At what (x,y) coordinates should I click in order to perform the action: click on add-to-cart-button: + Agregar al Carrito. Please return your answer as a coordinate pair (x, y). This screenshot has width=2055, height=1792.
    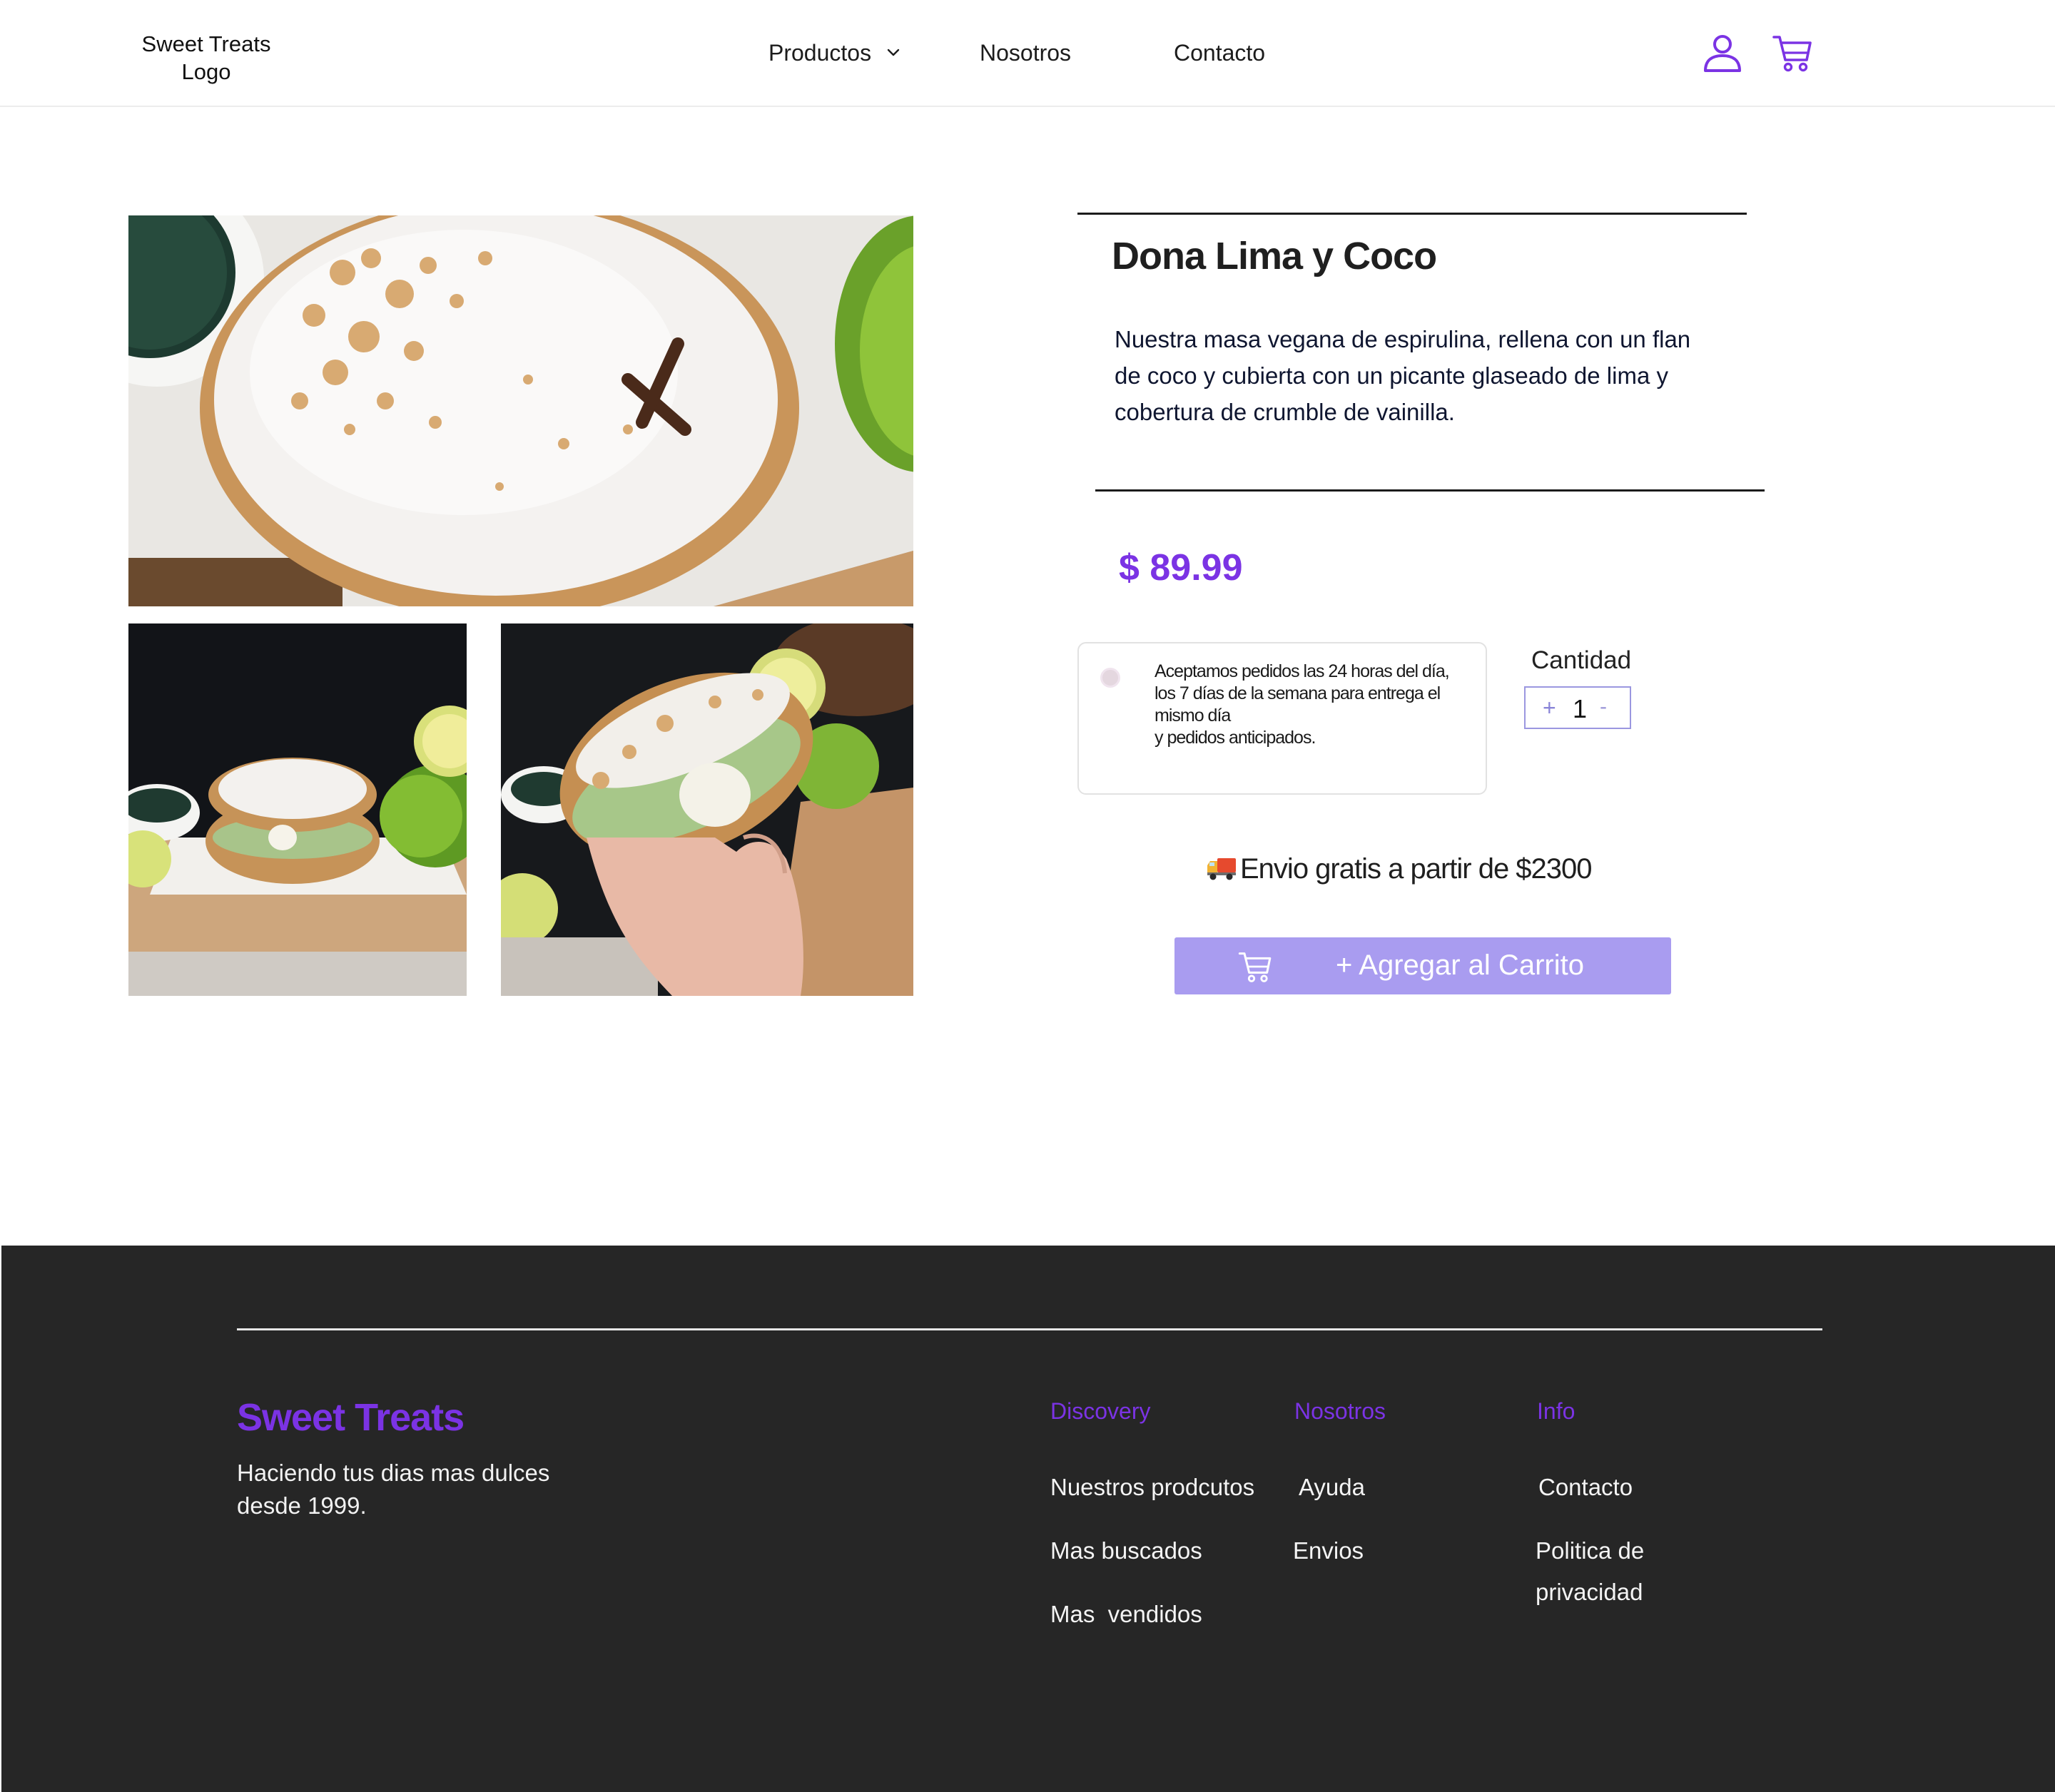
    Looking at the image, I should click on (1422, 965).